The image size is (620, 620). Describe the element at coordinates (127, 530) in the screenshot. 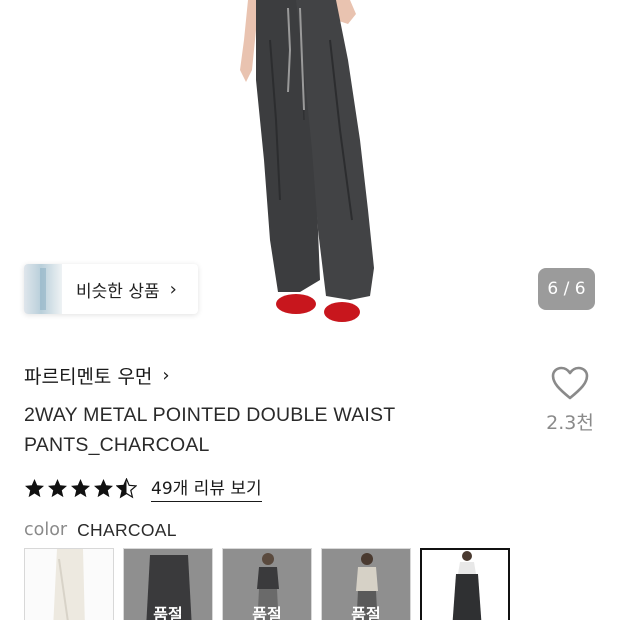

I see `color-value: CHARCOAL` at that location.